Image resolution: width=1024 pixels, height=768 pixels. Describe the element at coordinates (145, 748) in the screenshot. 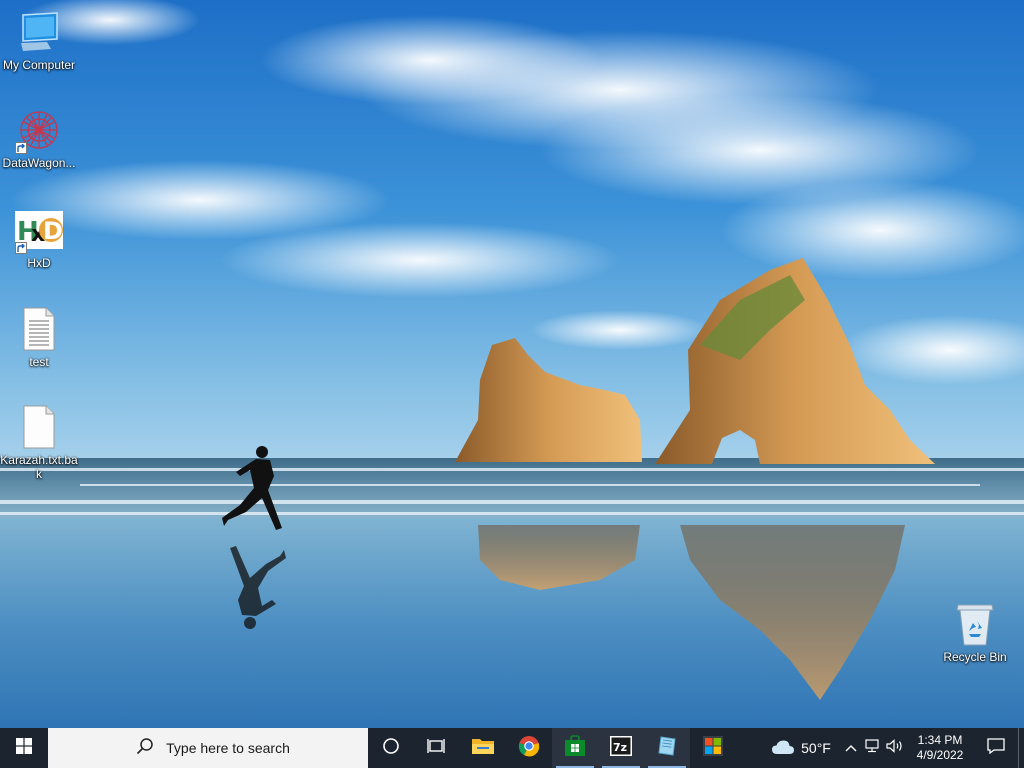

I see `search-icon` at that location.